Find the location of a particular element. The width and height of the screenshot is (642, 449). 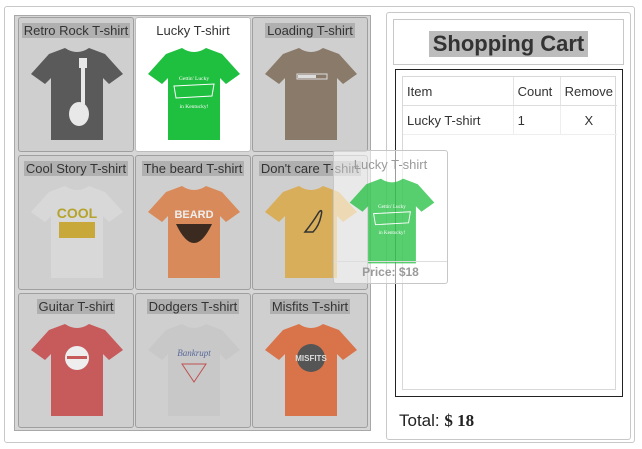

header-item: Item is located at coordinates (458, 91).